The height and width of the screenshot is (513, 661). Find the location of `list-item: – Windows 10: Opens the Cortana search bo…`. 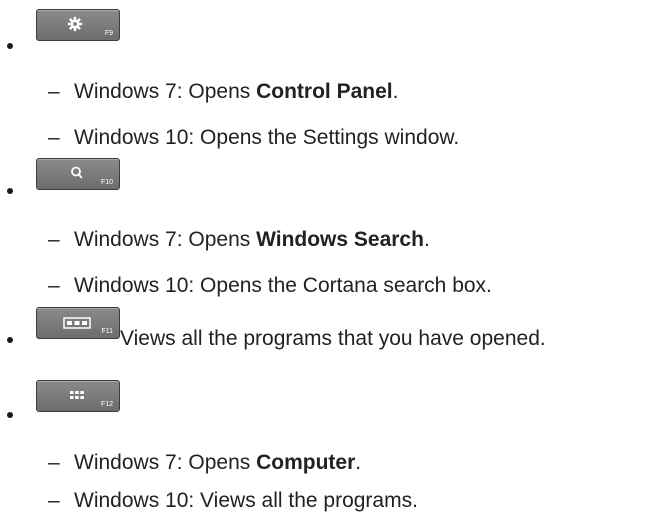

list-item: – Windows 10: Opens the Cortana search bo… is located at coordinates (270, 285).